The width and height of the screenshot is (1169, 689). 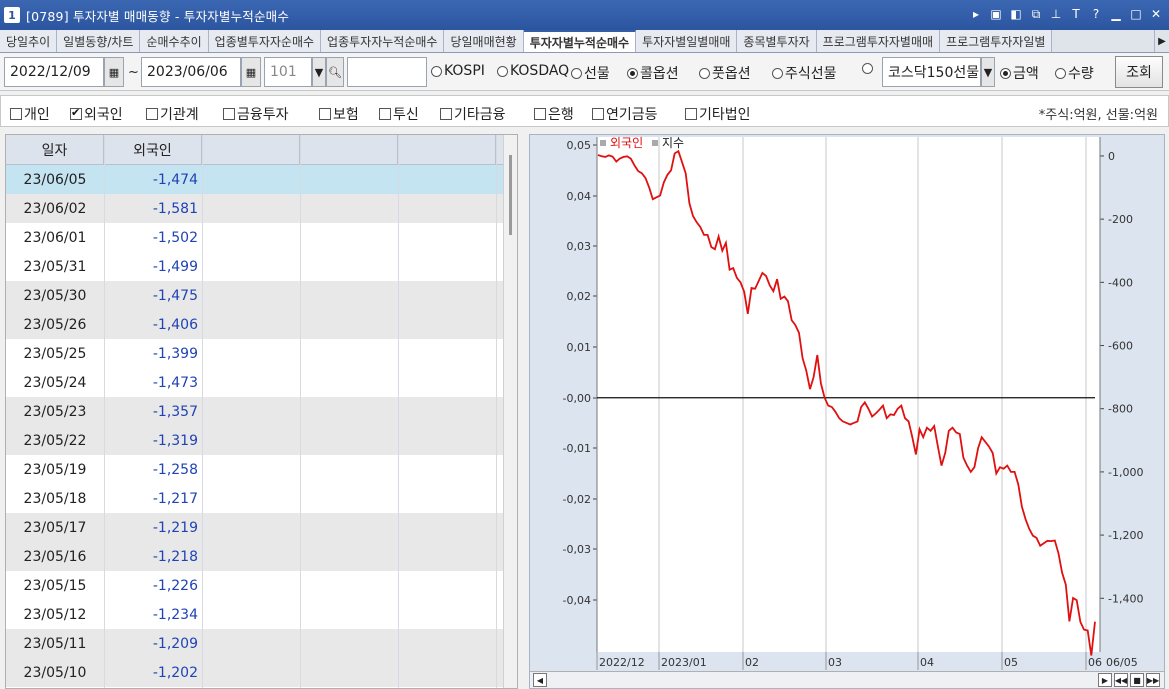 What do you see at coordinates (1076, 14) in the screenshot?
I see `text-icon: T` at bounding box center [1076, 14].